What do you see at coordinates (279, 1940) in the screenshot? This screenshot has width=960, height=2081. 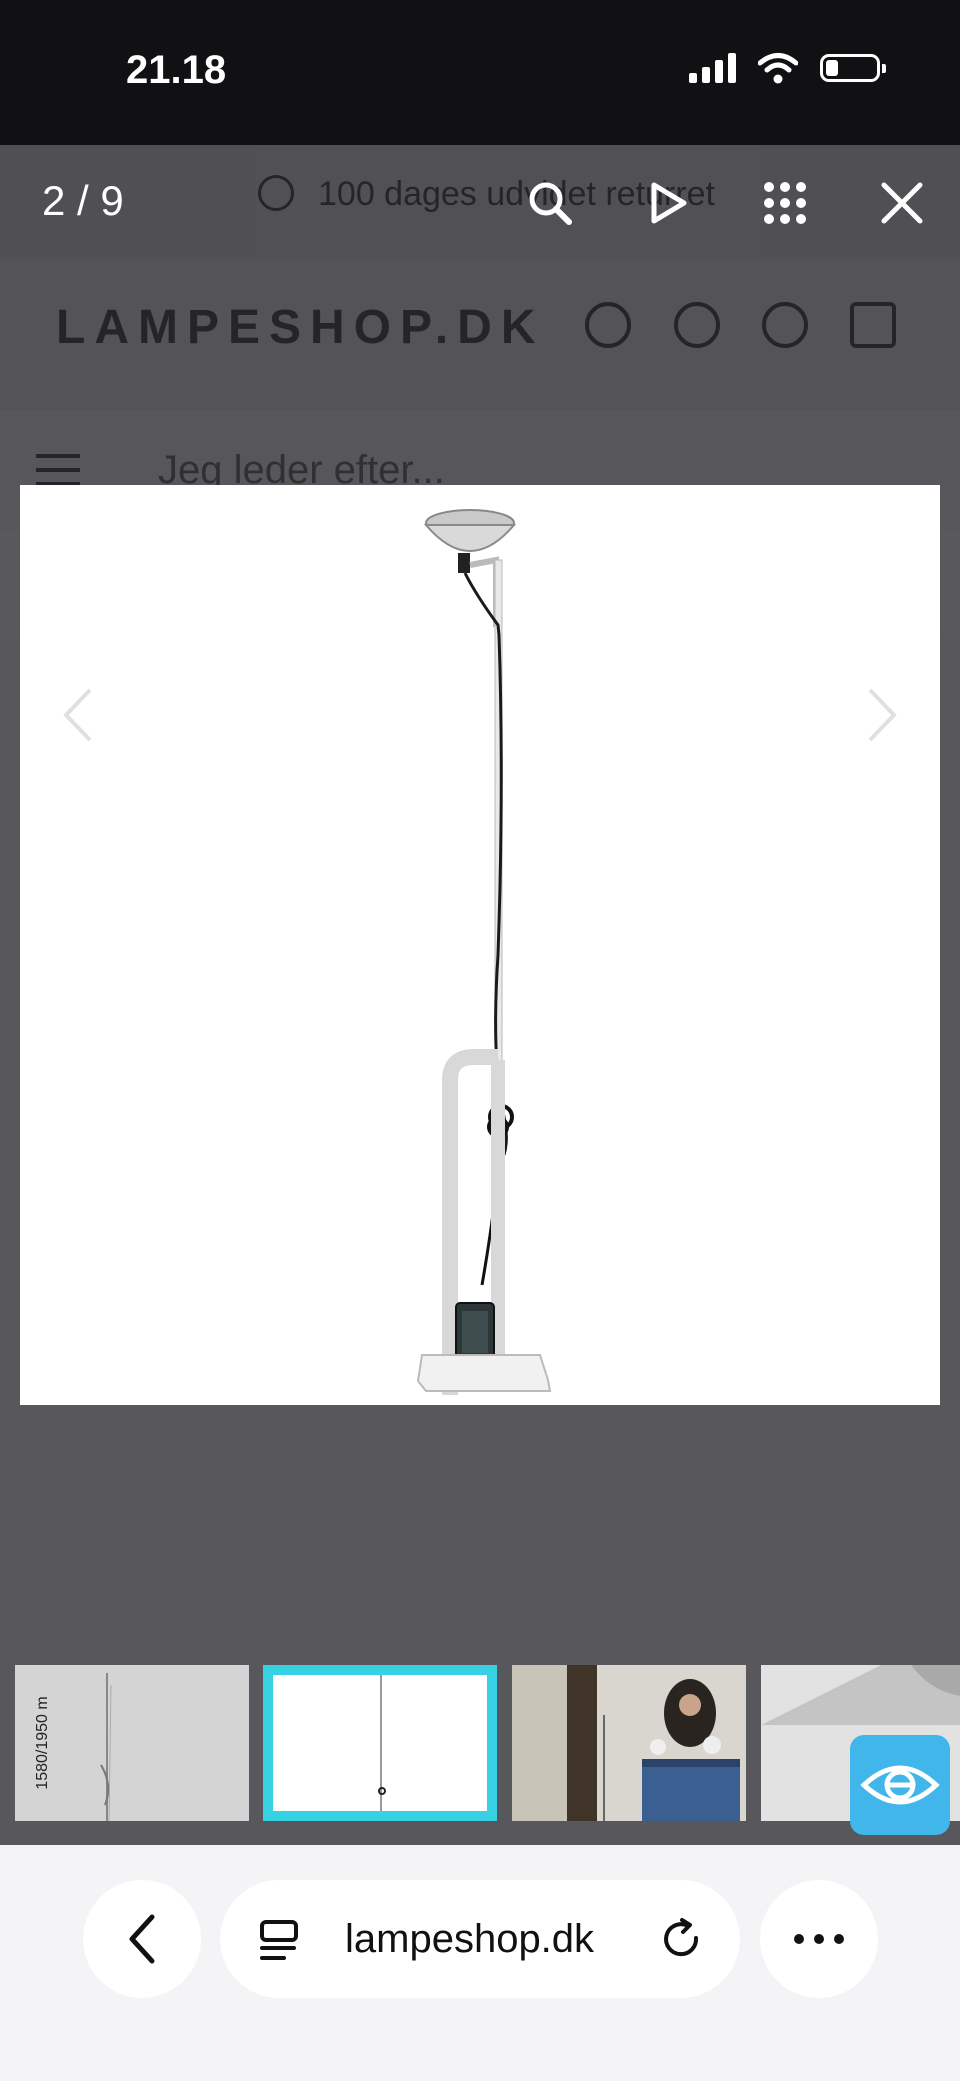 I see `page-menu-icon` at bounding box center [279, 1940].